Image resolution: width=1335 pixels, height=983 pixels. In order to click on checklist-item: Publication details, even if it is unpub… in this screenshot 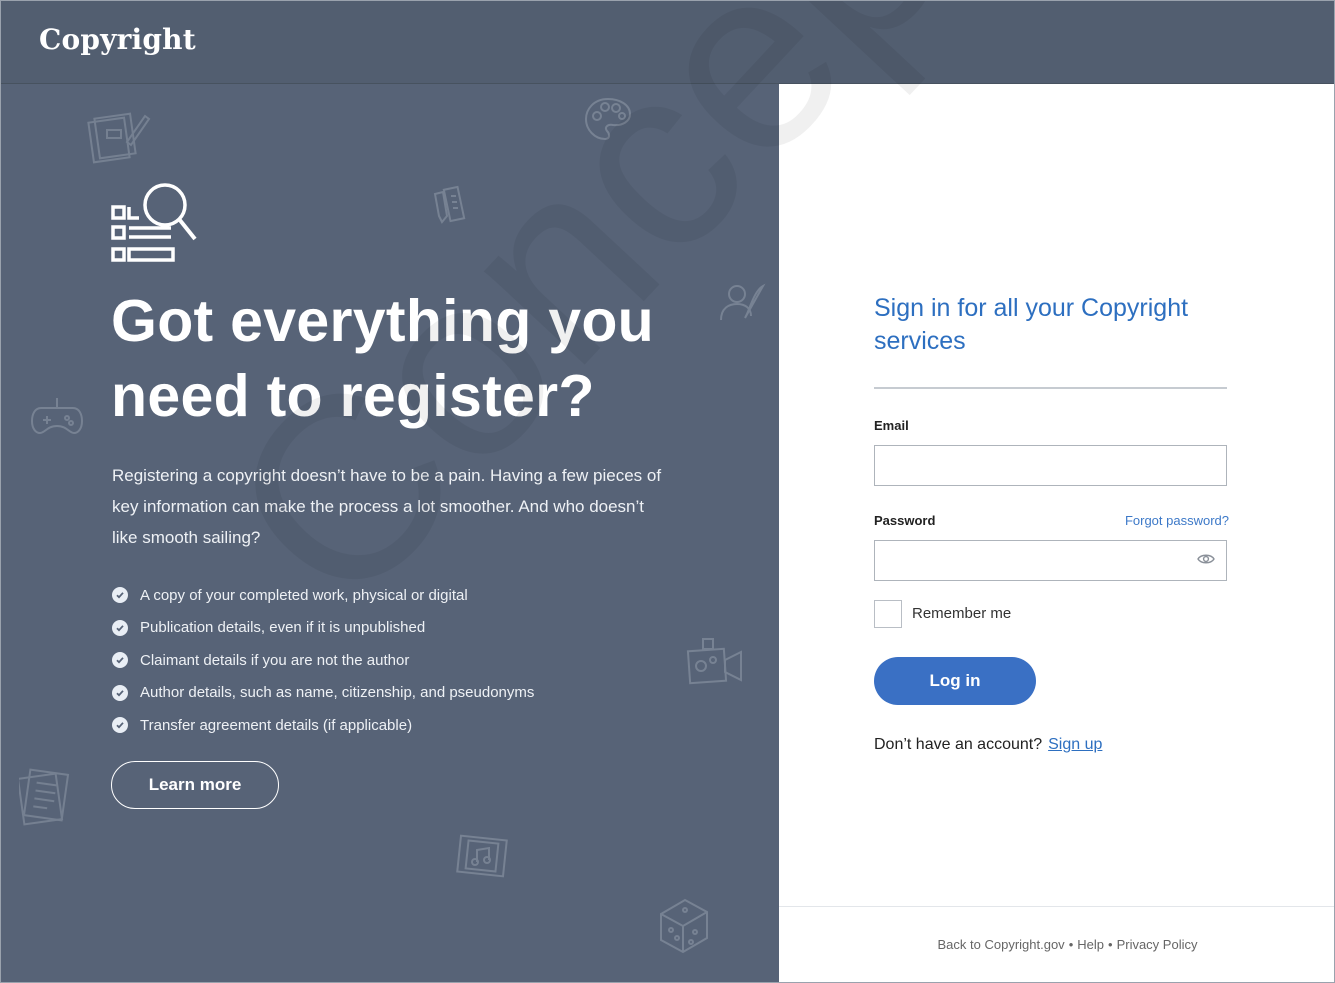, I will do `click(323, 628)`.